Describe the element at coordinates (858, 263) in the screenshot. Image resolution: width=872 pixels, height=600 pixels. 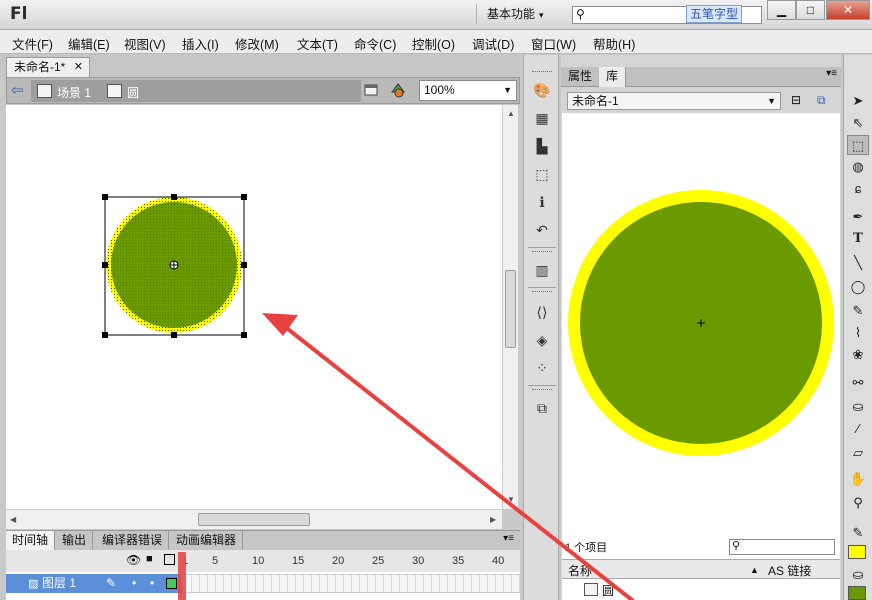
I see `line-icon: ╲` at that location.